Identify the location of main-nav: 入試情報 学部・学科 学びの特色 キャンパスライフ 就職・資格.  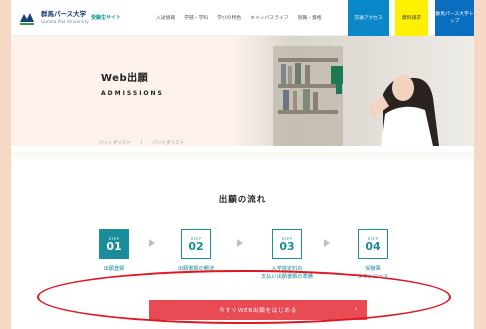
(239, 17).